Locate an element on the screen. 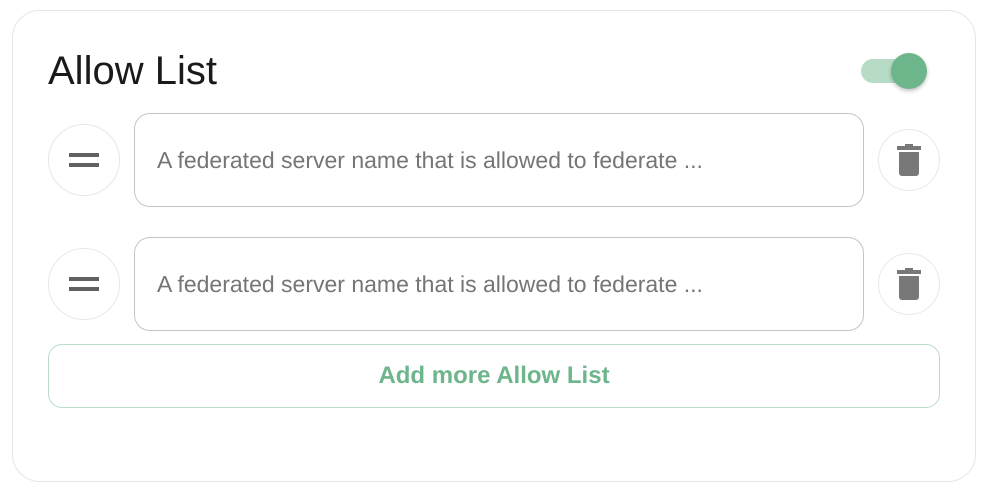 Image resolution: width=994 pixels, height=498 pixels. add-more-button: Add more Allow List is located at coordinates (494, 376).